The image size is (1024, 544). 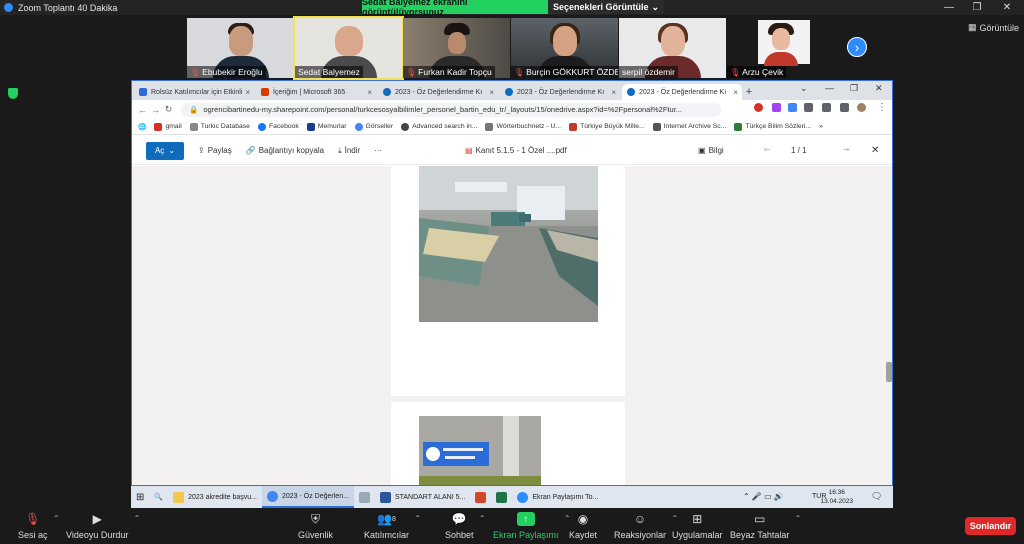 What do you see at coordinates (285, 150) in the screenshot?
I see `copy-link-button: 🔗 Bağlantıyı kopyala` at bounding box center [285, 150].